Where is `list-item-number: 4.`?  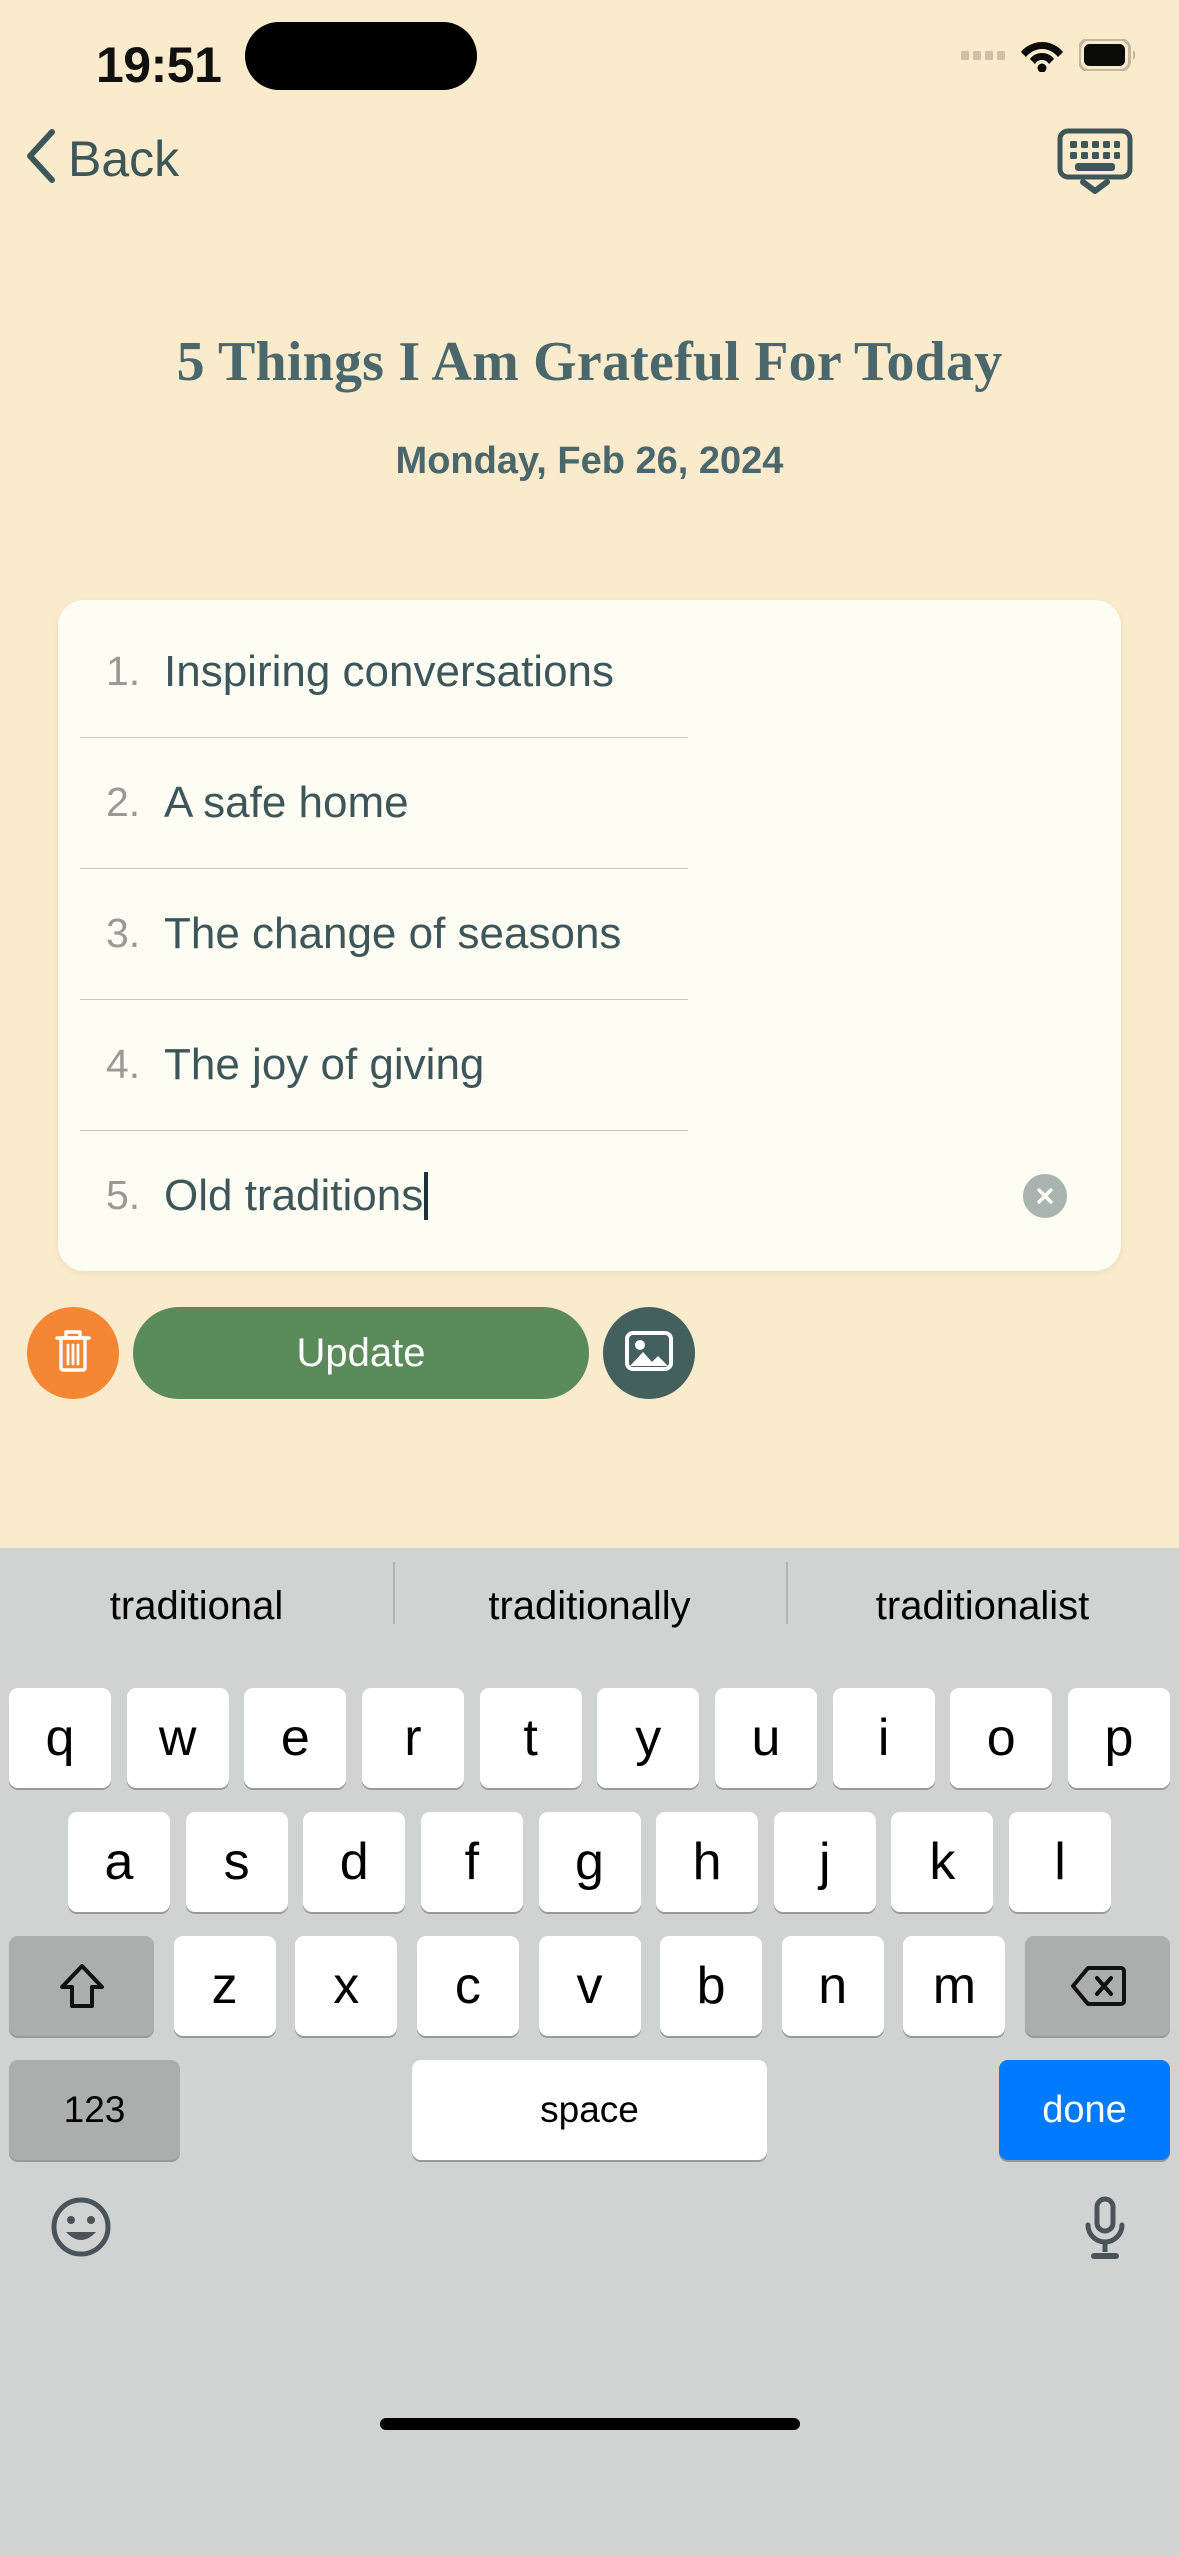 list-item-number: 4. is located at coordinates (123, 1064).